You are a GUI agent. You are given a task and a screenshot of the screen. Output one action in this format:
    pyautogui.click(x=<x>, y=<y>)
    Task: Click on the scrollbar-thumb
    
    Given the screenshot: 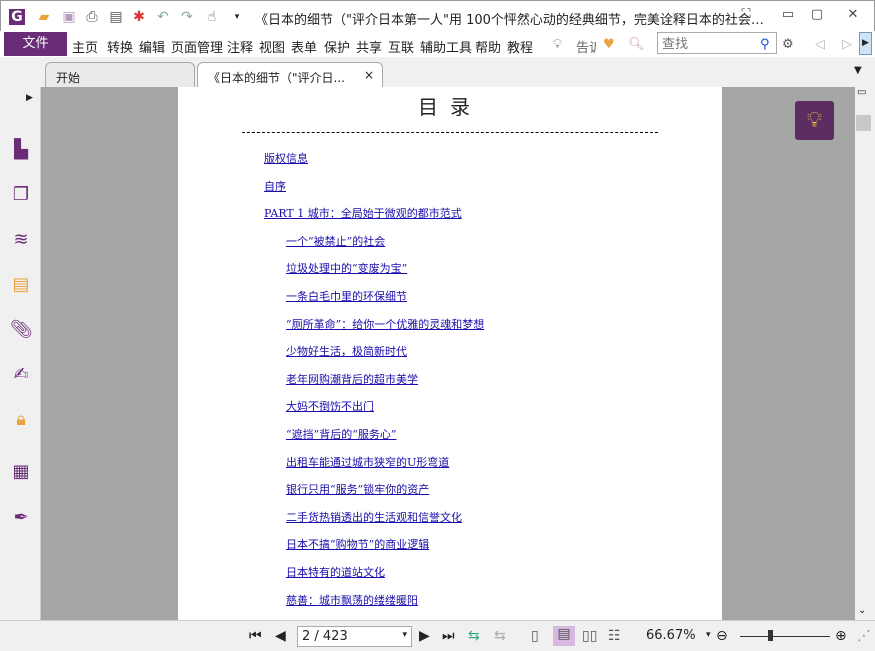 What is the action you would take?
    pyautogui.click(x=863, y=123)
    